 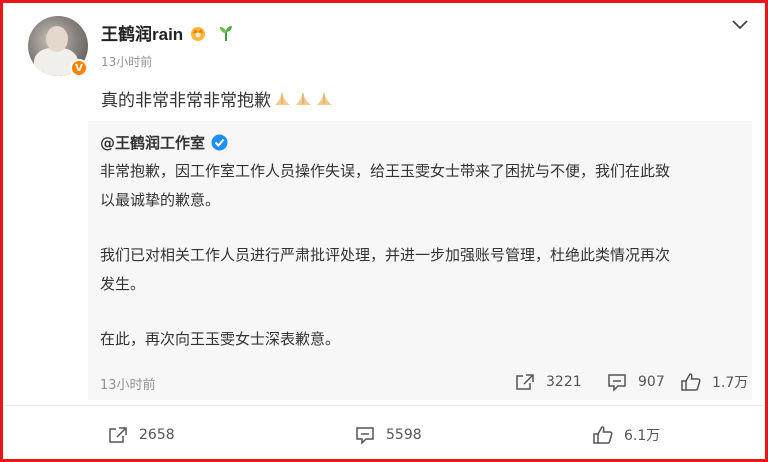 I want to click on repost-time: 13小时前, so click(x=128, y=383).